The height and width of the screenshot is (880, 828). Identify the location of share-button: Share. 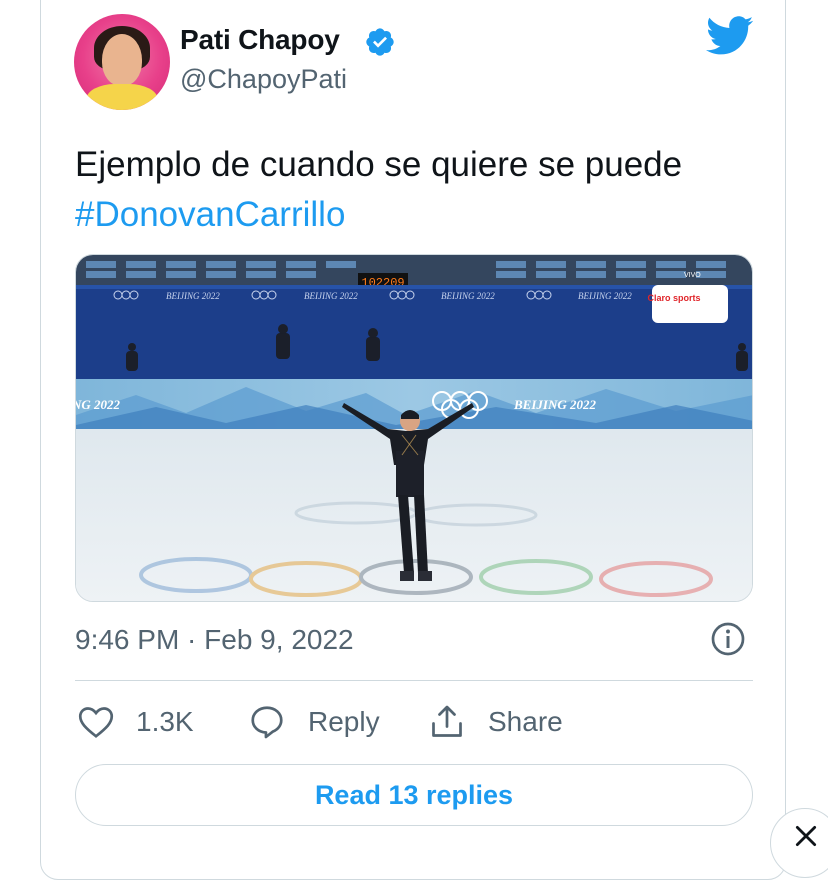
(495, 722).